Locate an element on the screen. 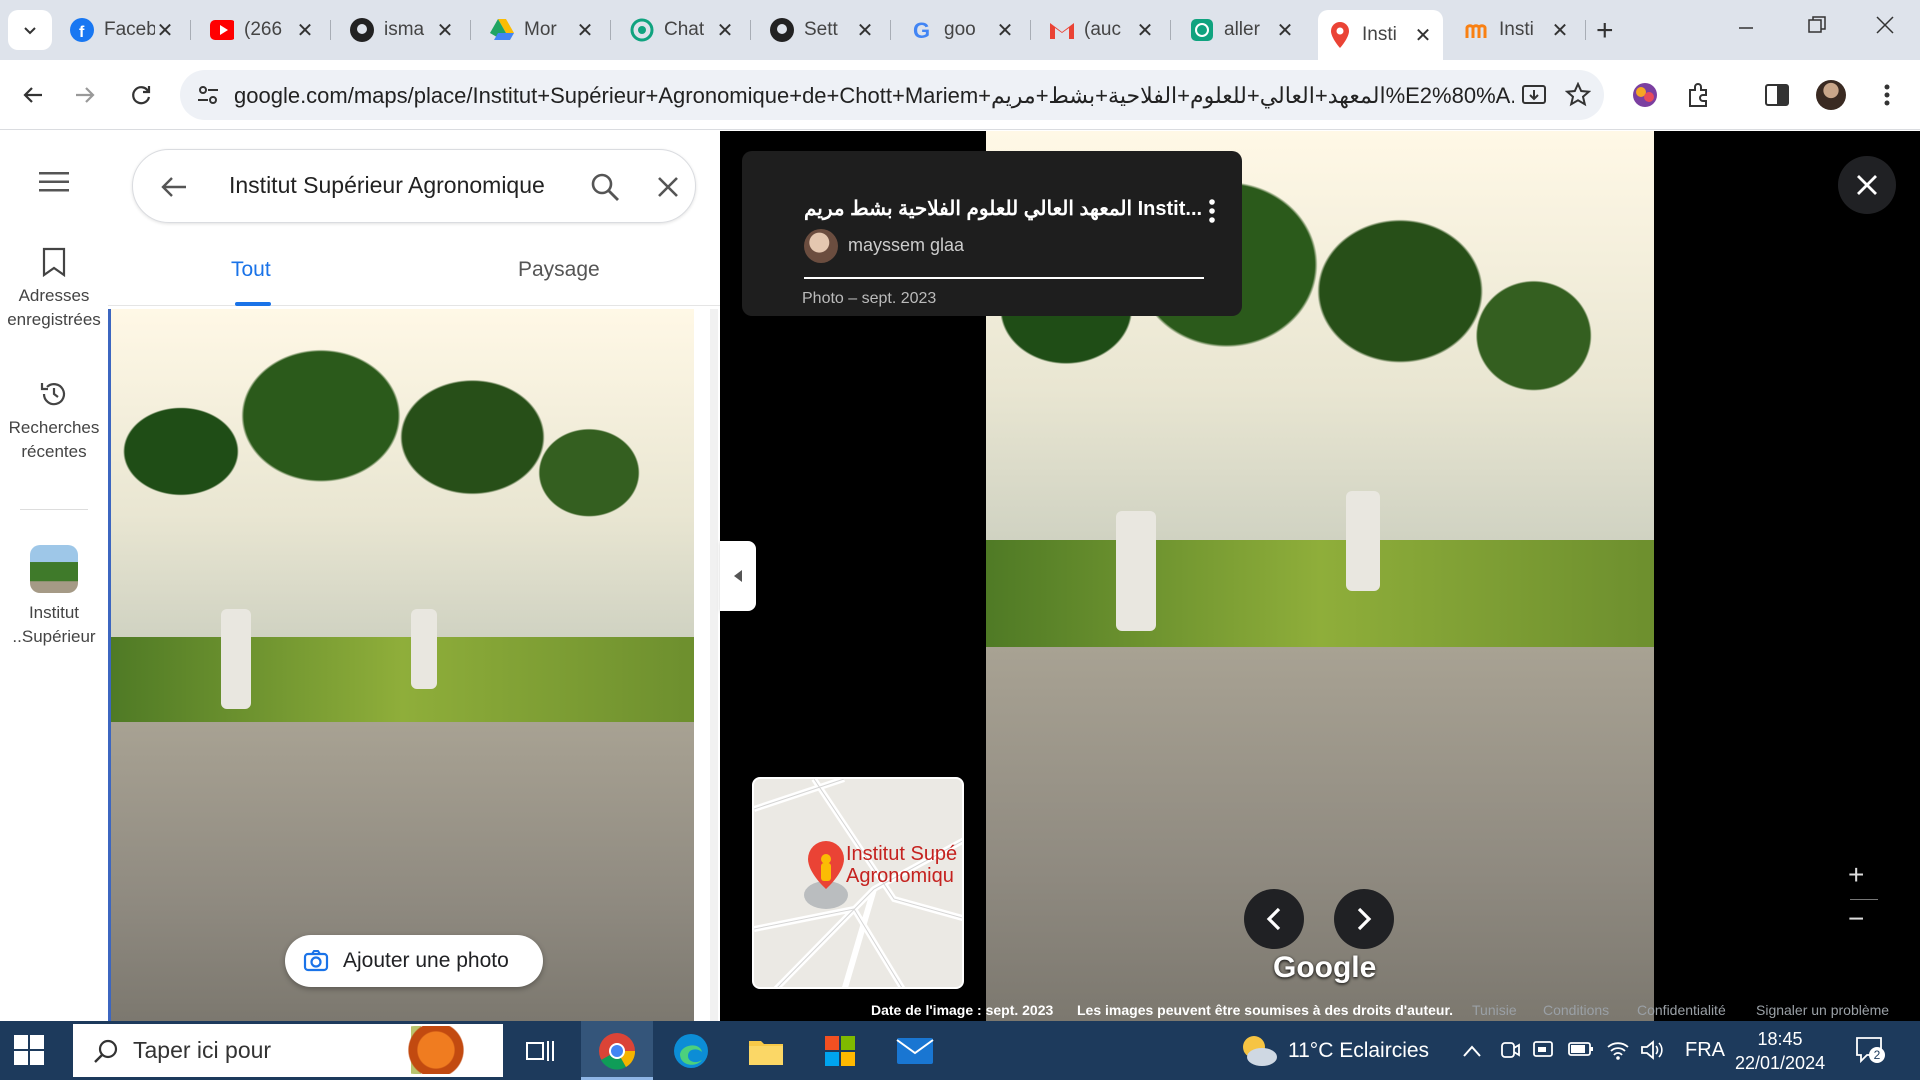 This screenshot has width=1920, height=1080. wifi-icon is located at coordinates (1618, 1053).